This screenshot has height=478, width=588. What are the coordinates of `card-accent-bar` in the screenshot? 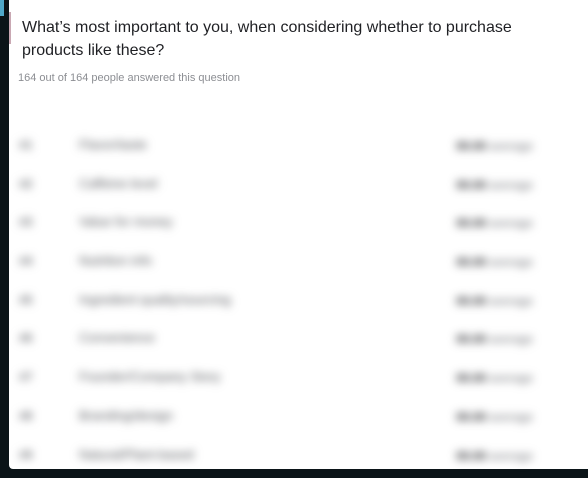 It's located at (10, 28).